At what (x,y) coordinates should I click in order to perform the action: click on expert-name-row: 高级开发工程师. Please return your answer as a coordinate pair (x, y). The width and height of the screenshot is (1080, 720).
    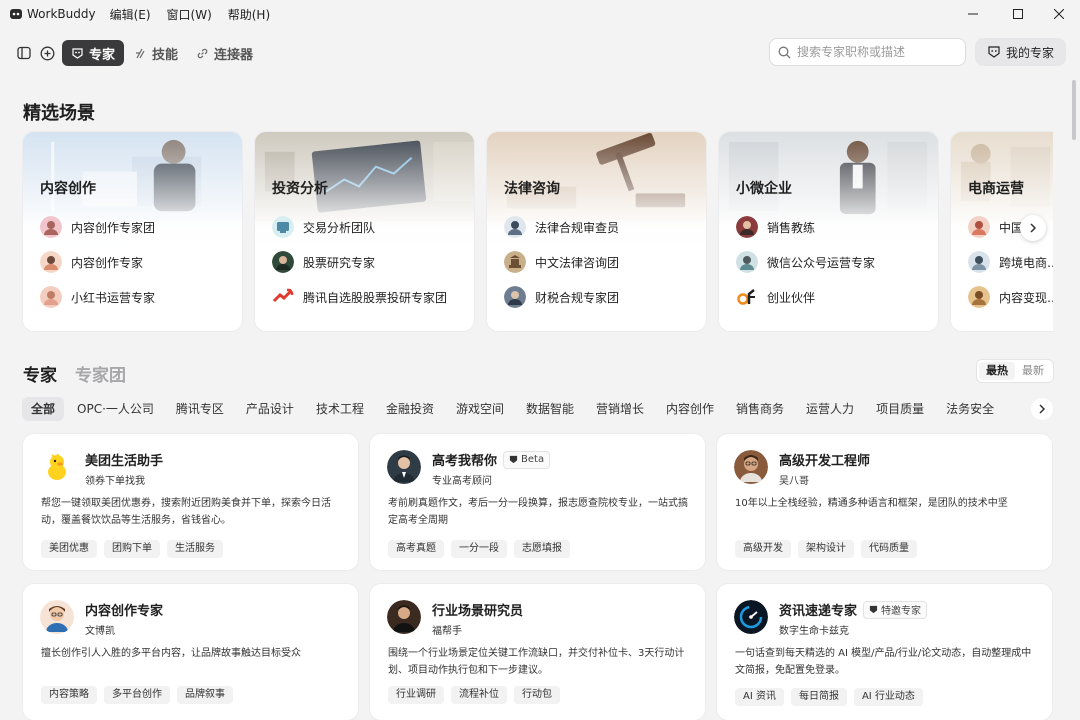
    Looking at the image, I should click on (824, 459).